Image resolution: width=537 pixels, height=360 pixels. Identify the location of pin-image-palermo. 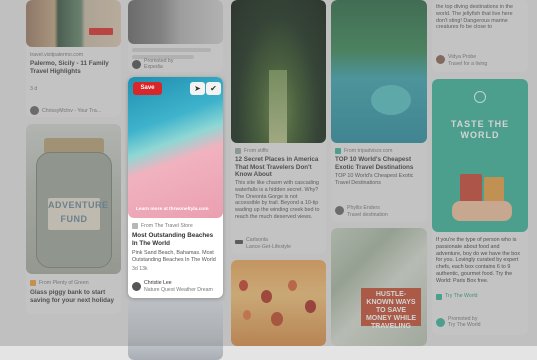
(73, 23).